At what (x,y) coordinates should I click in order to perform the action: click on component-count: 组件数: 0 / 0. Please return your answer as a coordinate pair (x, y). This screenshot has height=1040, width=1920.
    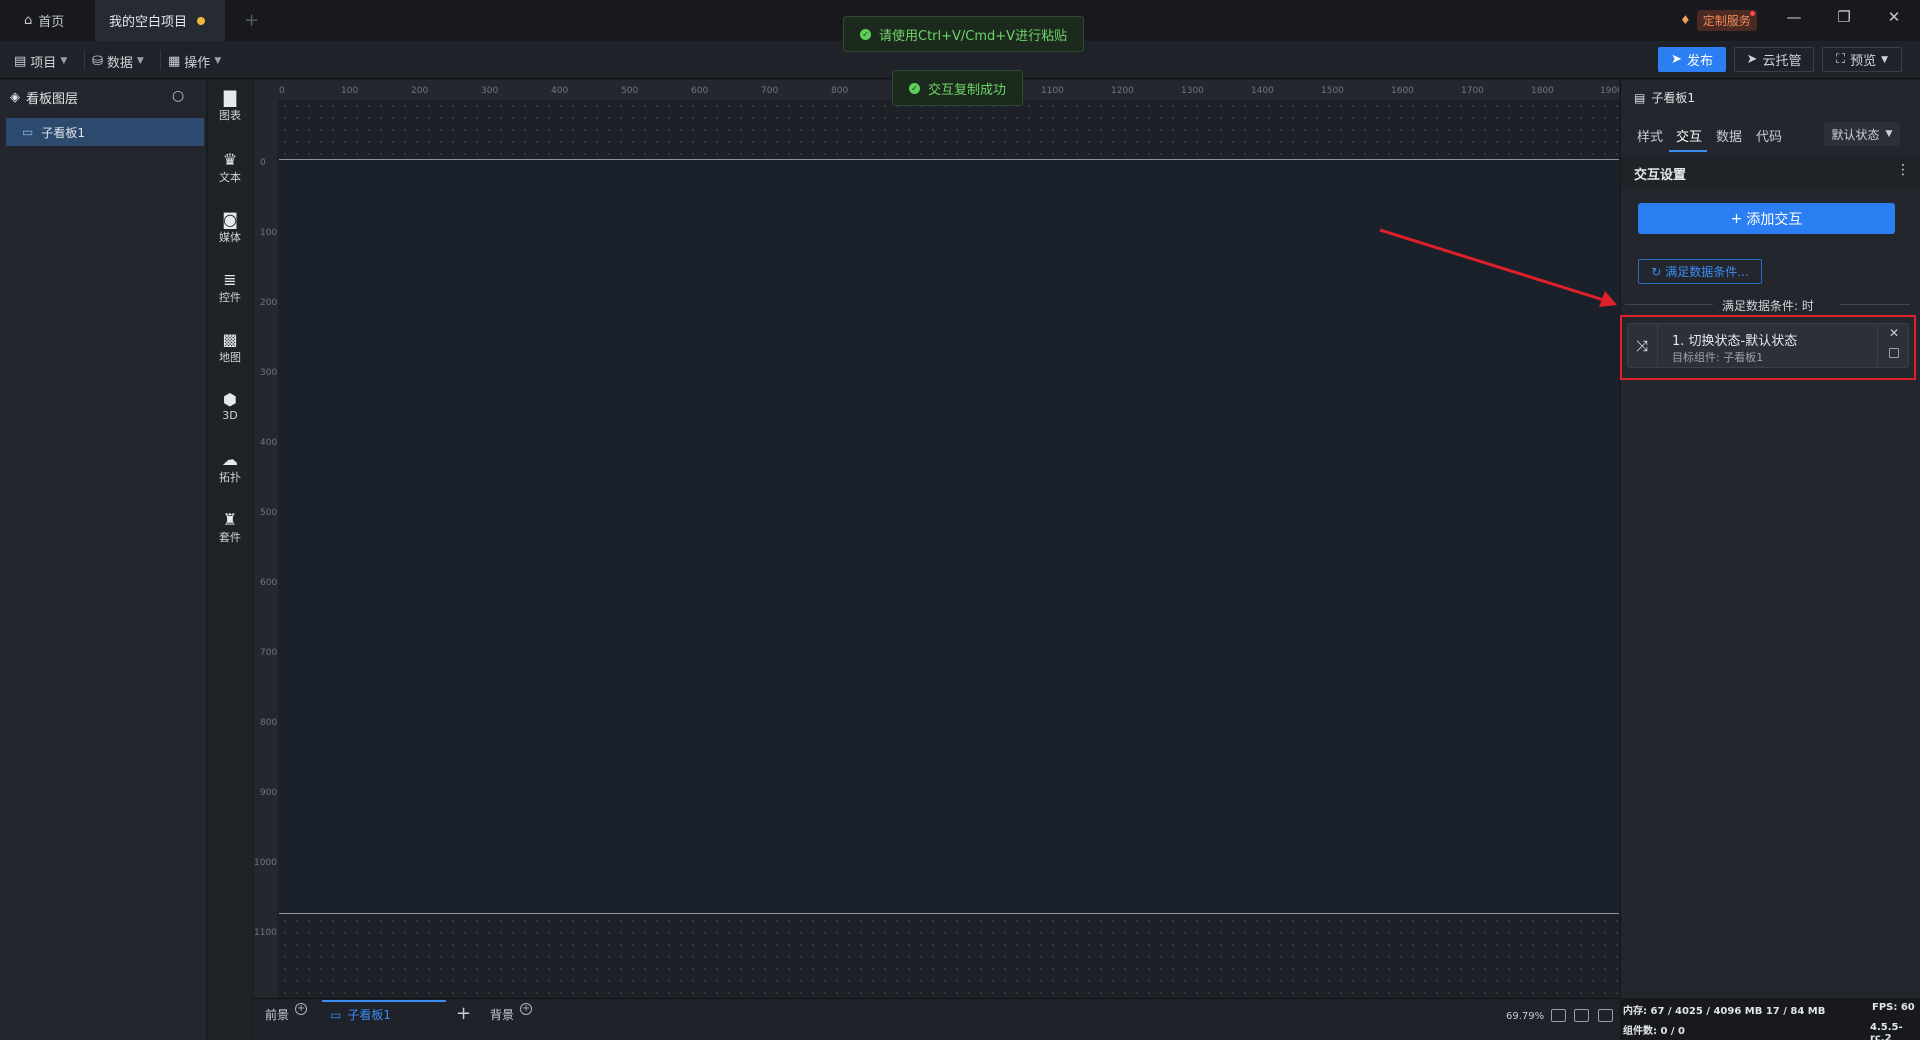
    Looking at the image, I should click on (1654, 1031).